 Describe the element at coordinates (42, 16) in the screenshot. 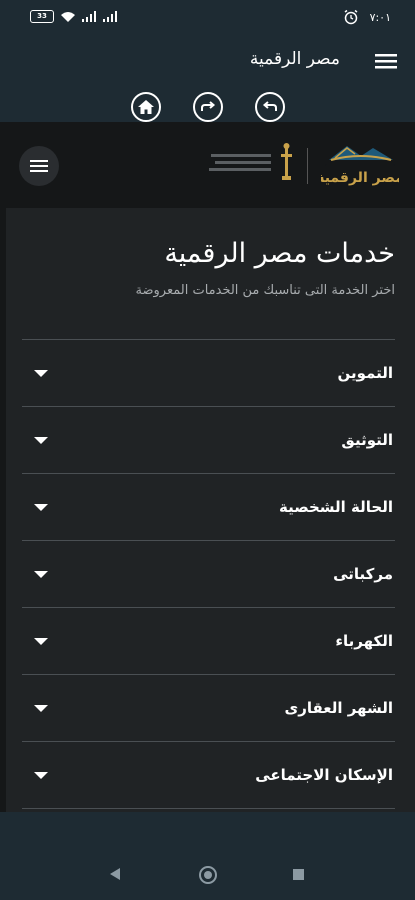

I see `battery-icon: 33` at that location.